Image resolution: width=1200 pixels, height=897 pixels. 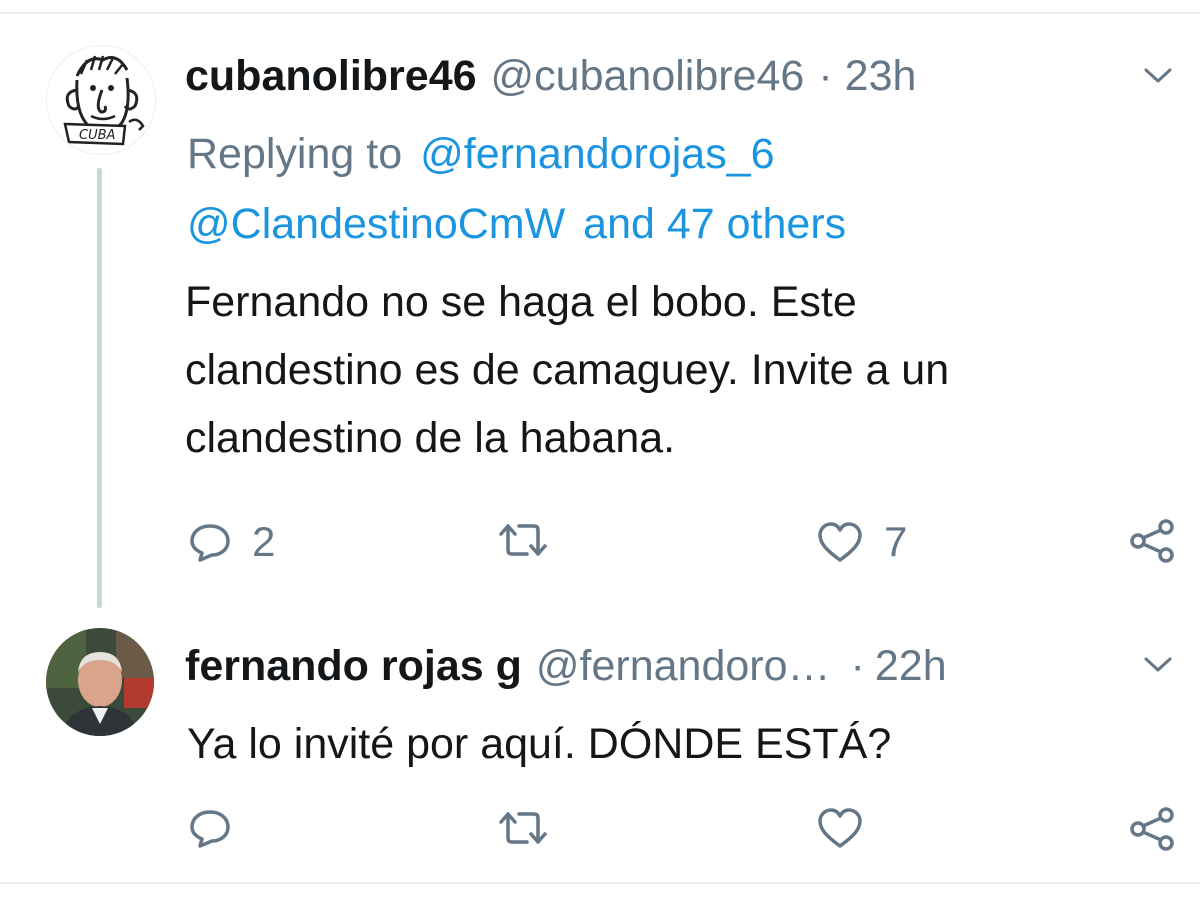 I want to click on replying-to: Replying to @fernandorojas_6, so click(x=481, y=154).